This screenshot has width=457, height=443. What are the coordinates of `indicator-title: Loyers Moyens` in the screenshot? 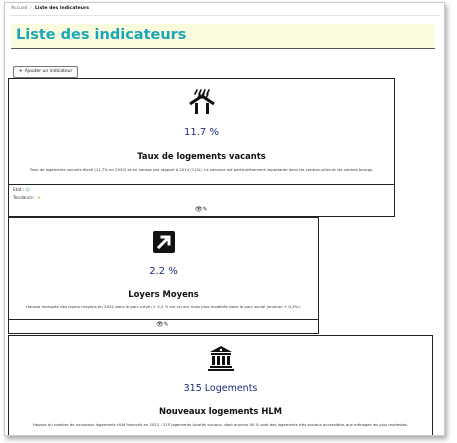 It's located at (163, 294).